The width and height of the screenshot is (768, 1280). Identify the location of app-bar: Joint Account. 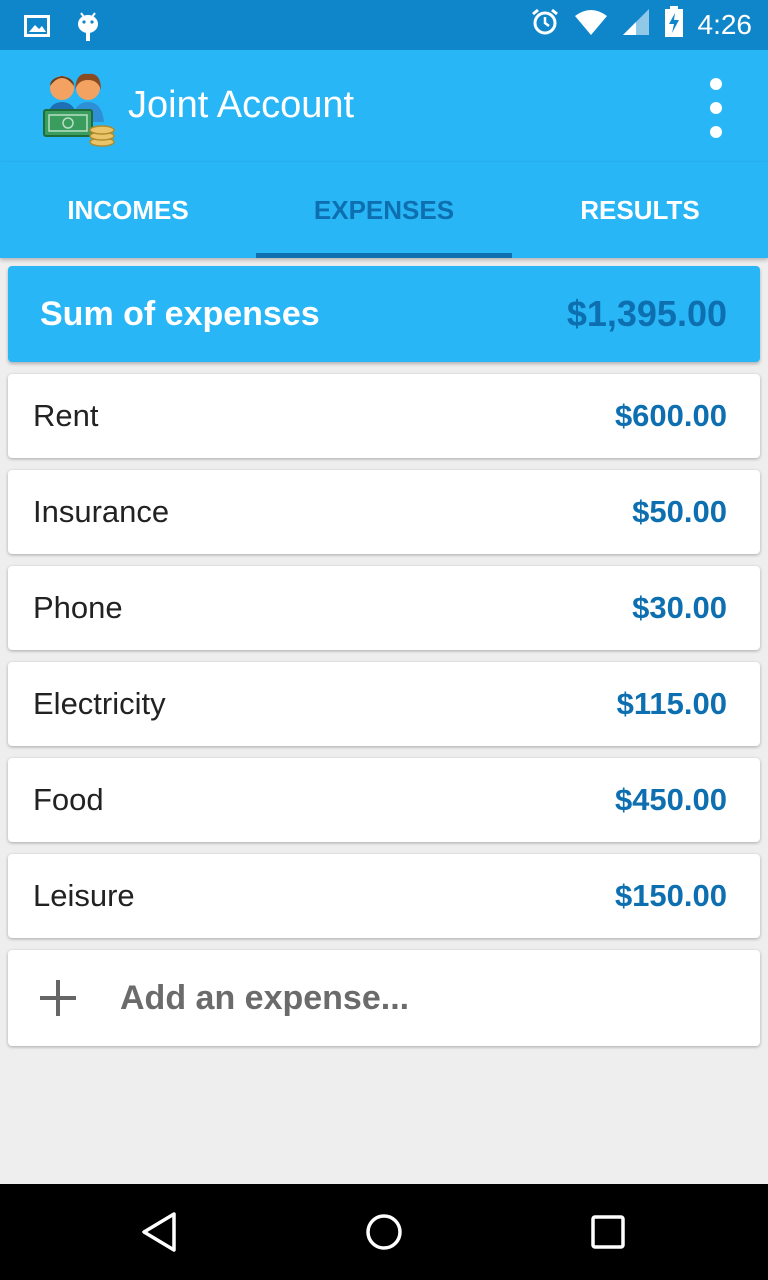
(384, 106).